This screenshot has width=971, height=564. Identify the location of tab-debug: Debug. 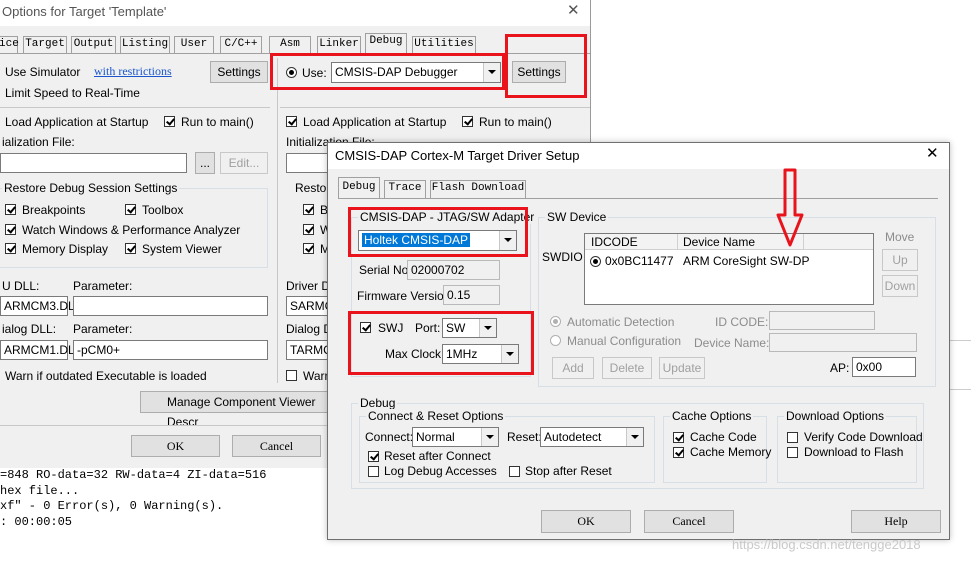
(386, 43).